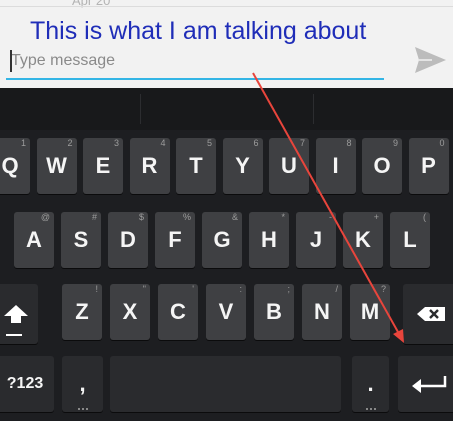  I want to click on key-label: G, so click(222, 239).